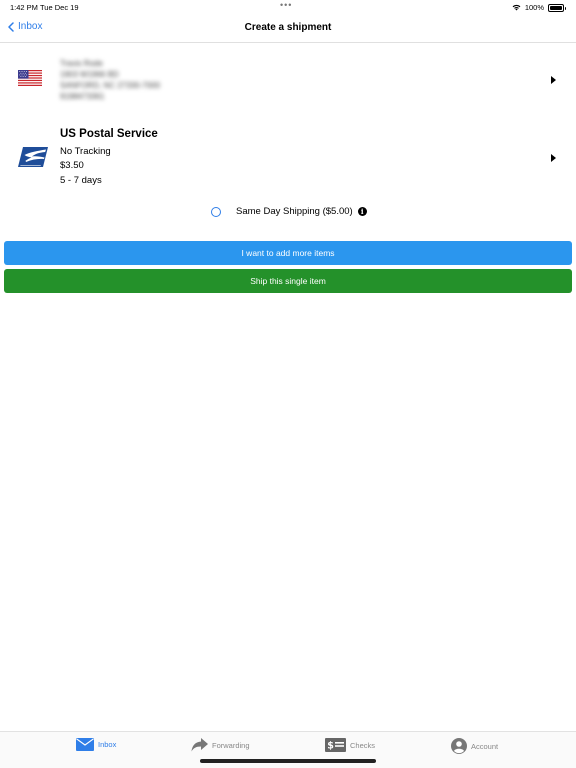  Describe the element at coordinates (96, 744) in the screenshot. I see `tab-inbox: Inbox` at that location.